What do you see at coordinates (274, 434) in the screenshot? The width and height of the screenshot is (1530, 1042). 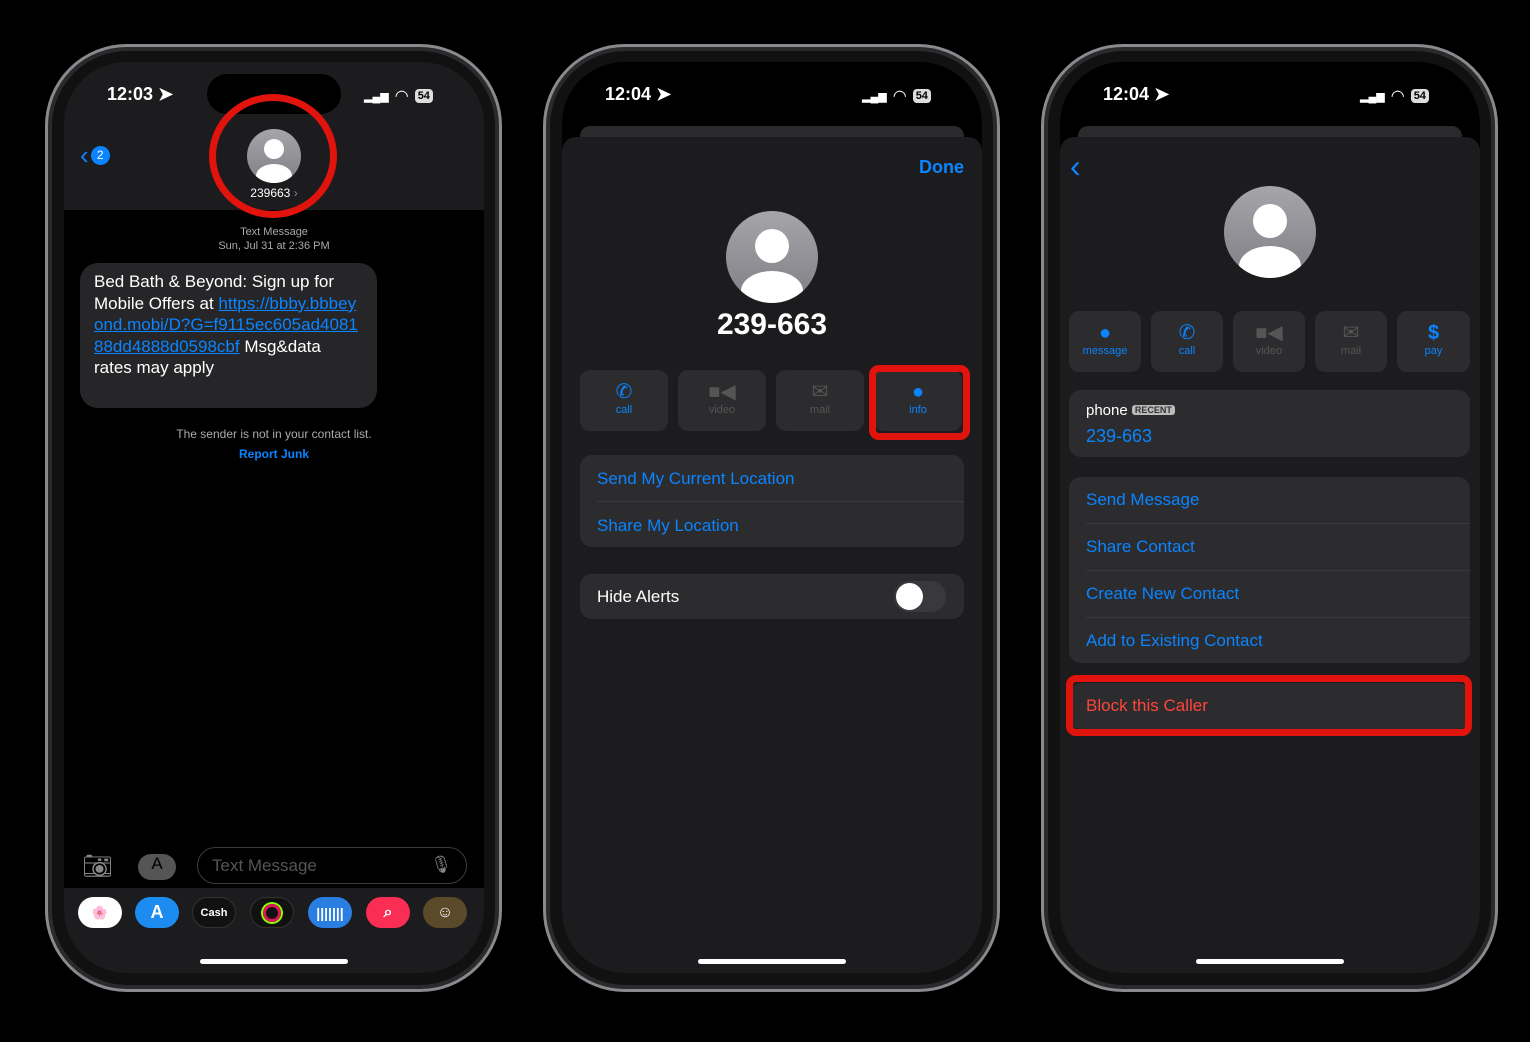 I see `sender-note: The sender is not in your contact list.` at bounding box center [274, 434].